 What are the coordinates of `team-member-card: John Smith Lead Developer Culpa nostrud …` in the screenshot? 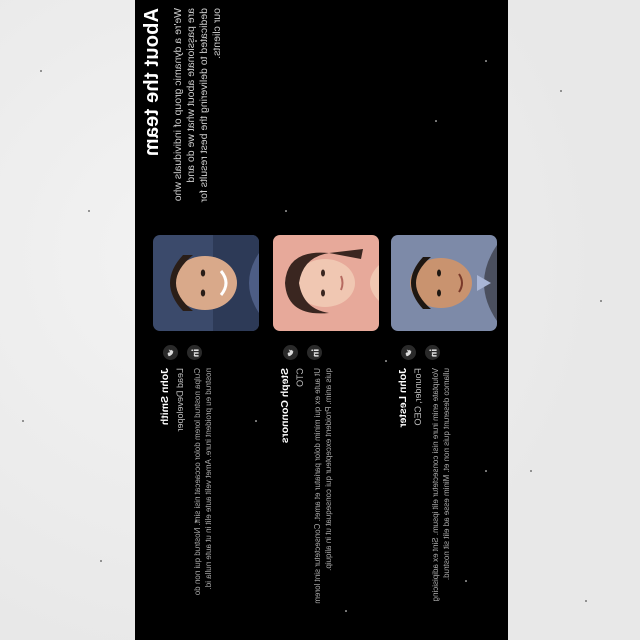 It's located at (207, 415).